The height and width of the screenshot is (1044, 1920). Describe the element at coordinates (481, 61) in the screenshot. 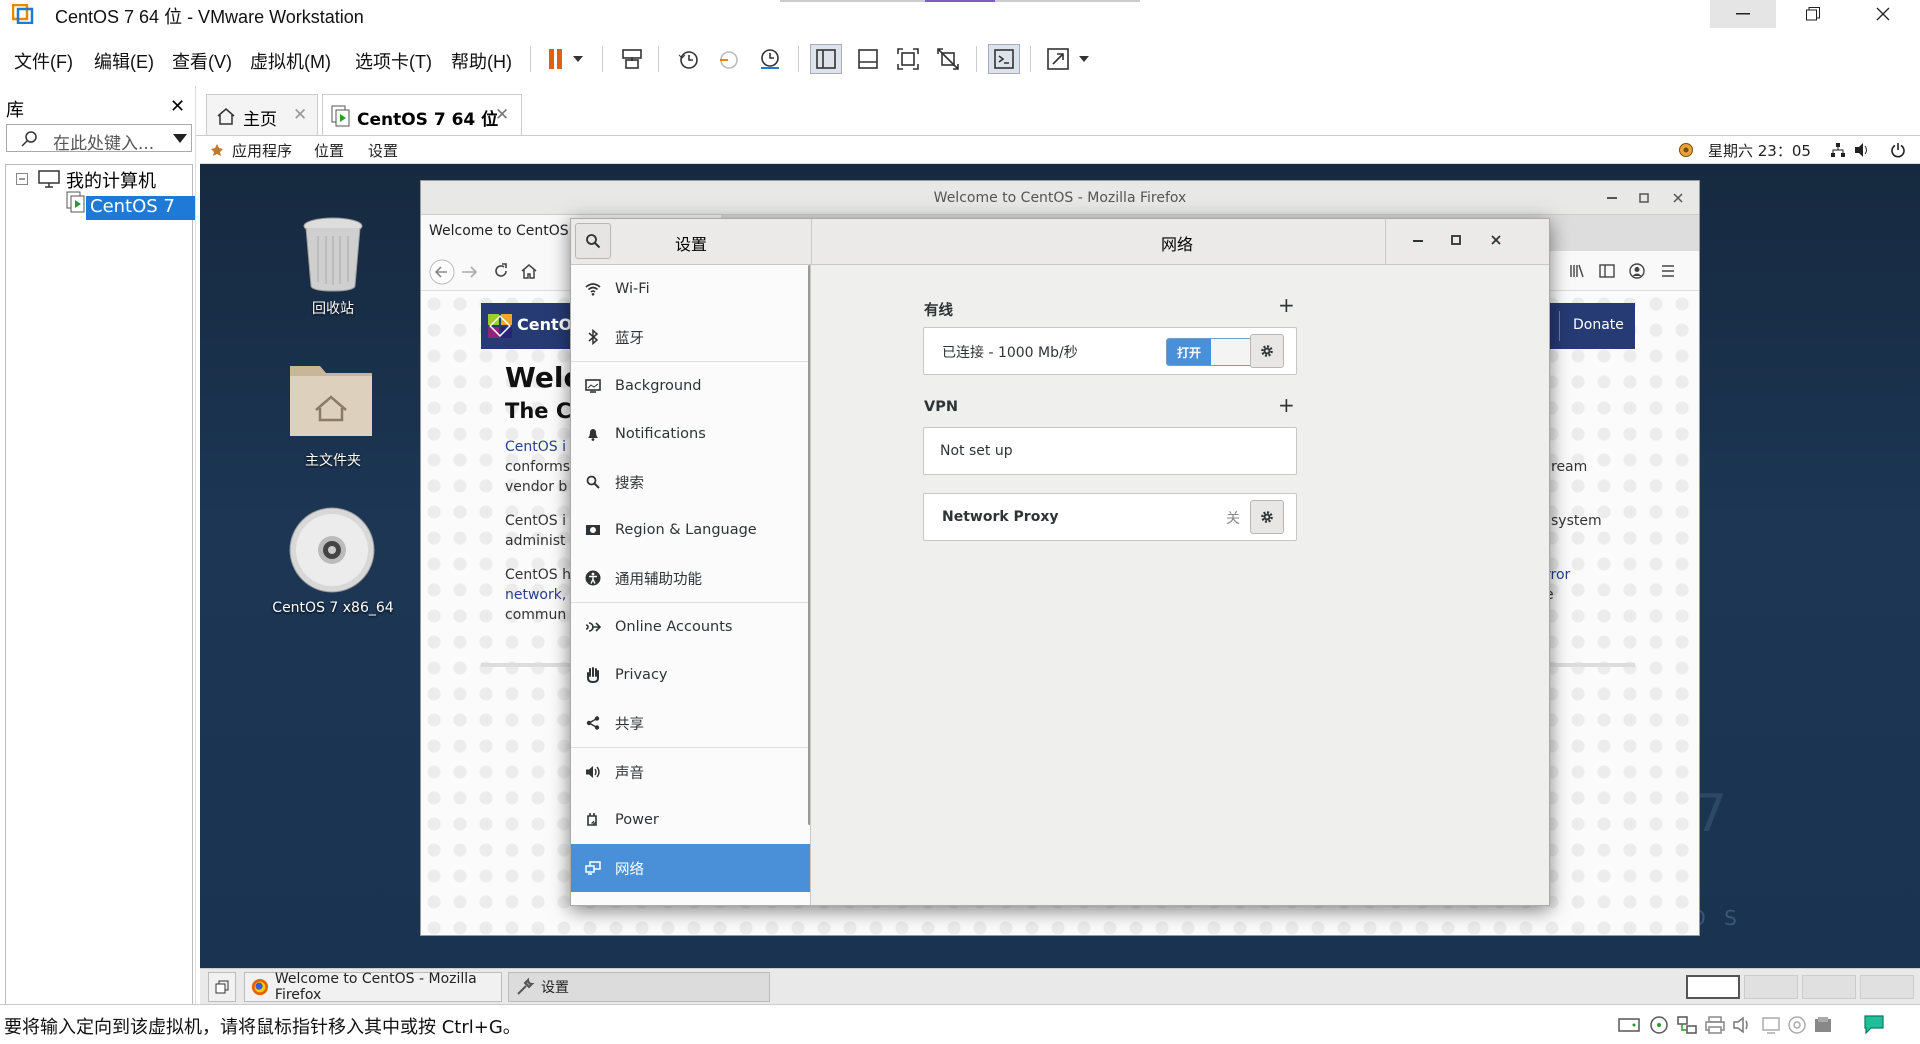

I see `menu-help: 帮助(H)` at that location.